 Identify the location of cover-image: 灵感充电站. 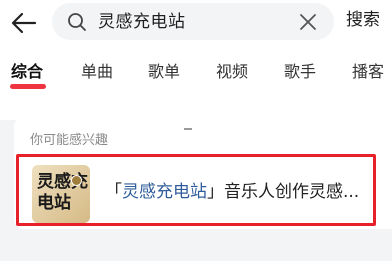
(61, 194).